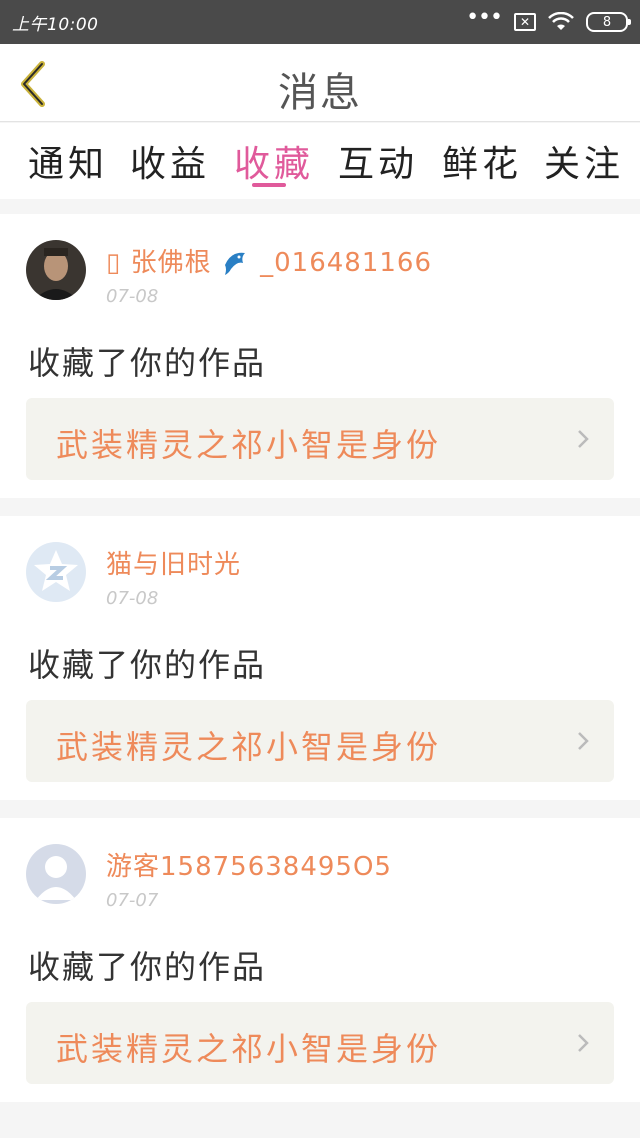 The height and width of the screenshot is (1138, 640). Describe the element at coordinates (234, 263) in the screenshot. I see `dolphin-emoji-icon` at that location.